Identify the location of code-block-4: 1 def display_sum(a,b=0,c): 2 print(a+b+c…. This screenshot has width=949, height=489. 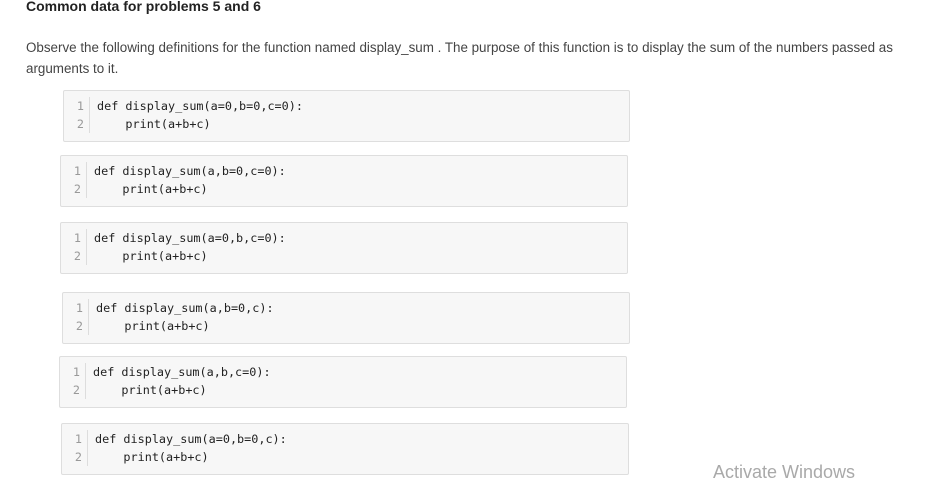
(346, 318).